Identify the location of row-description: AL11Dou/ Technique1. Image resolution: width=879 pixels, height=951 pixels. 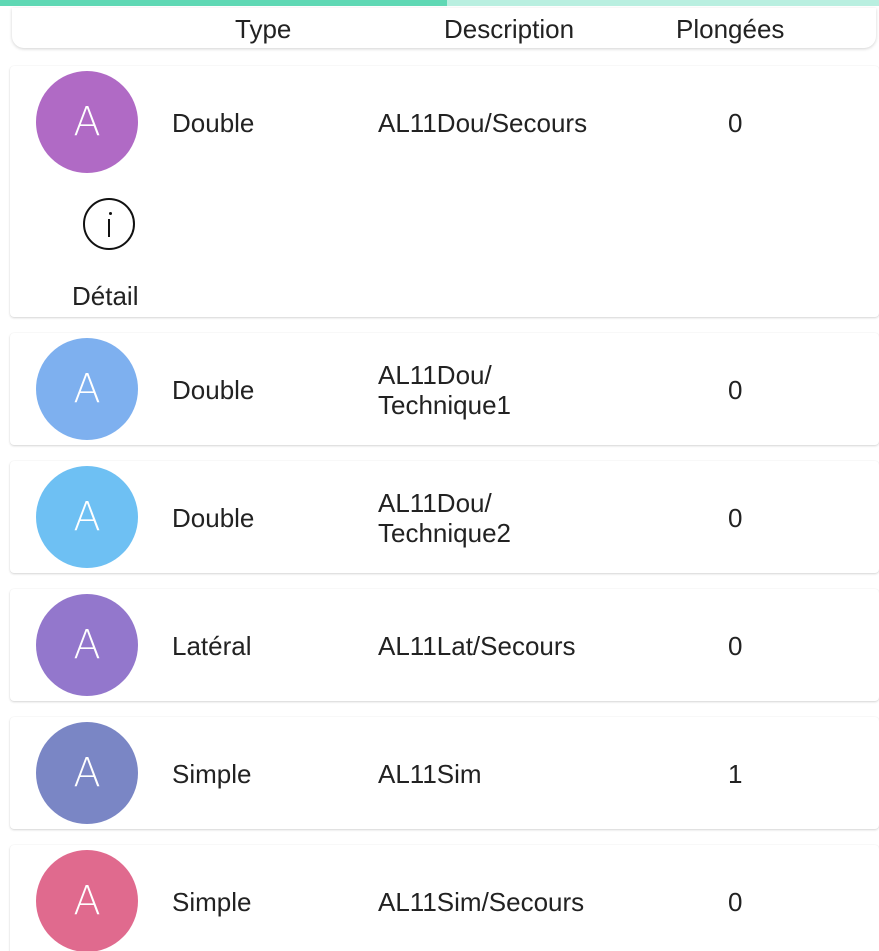
(444, 390).